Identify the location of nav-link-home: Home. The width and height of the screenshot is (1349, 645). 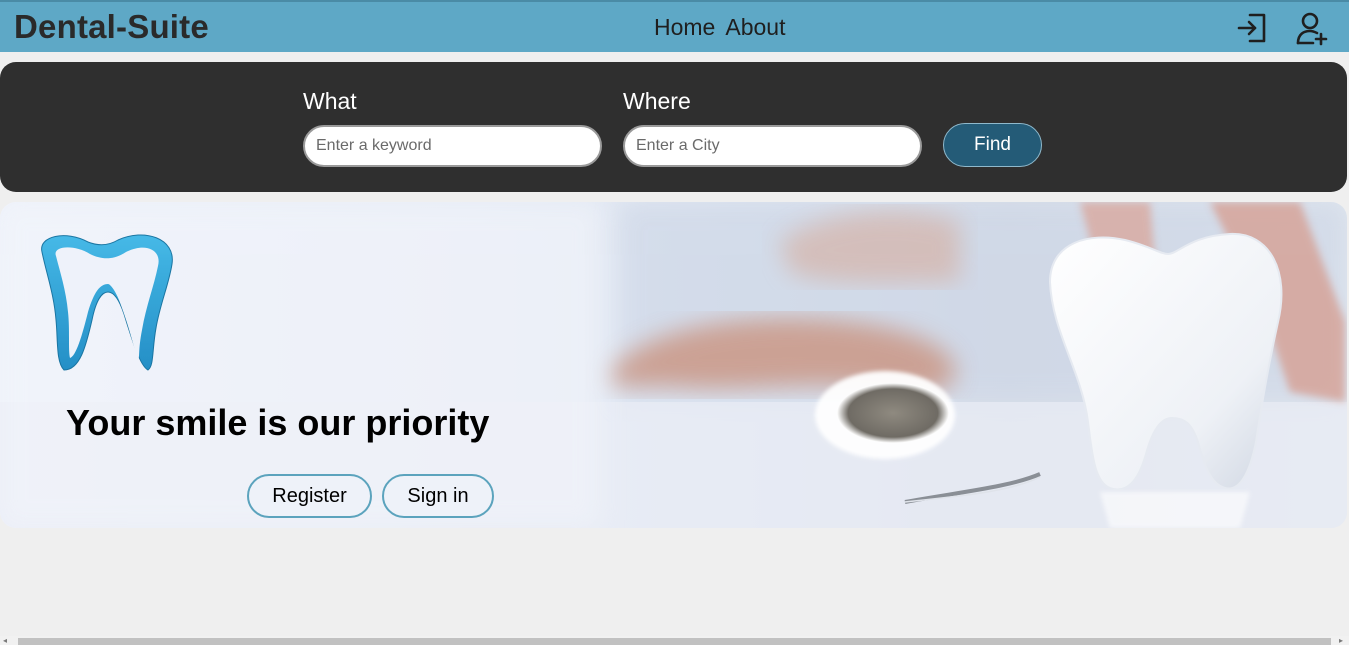
(684, 27).